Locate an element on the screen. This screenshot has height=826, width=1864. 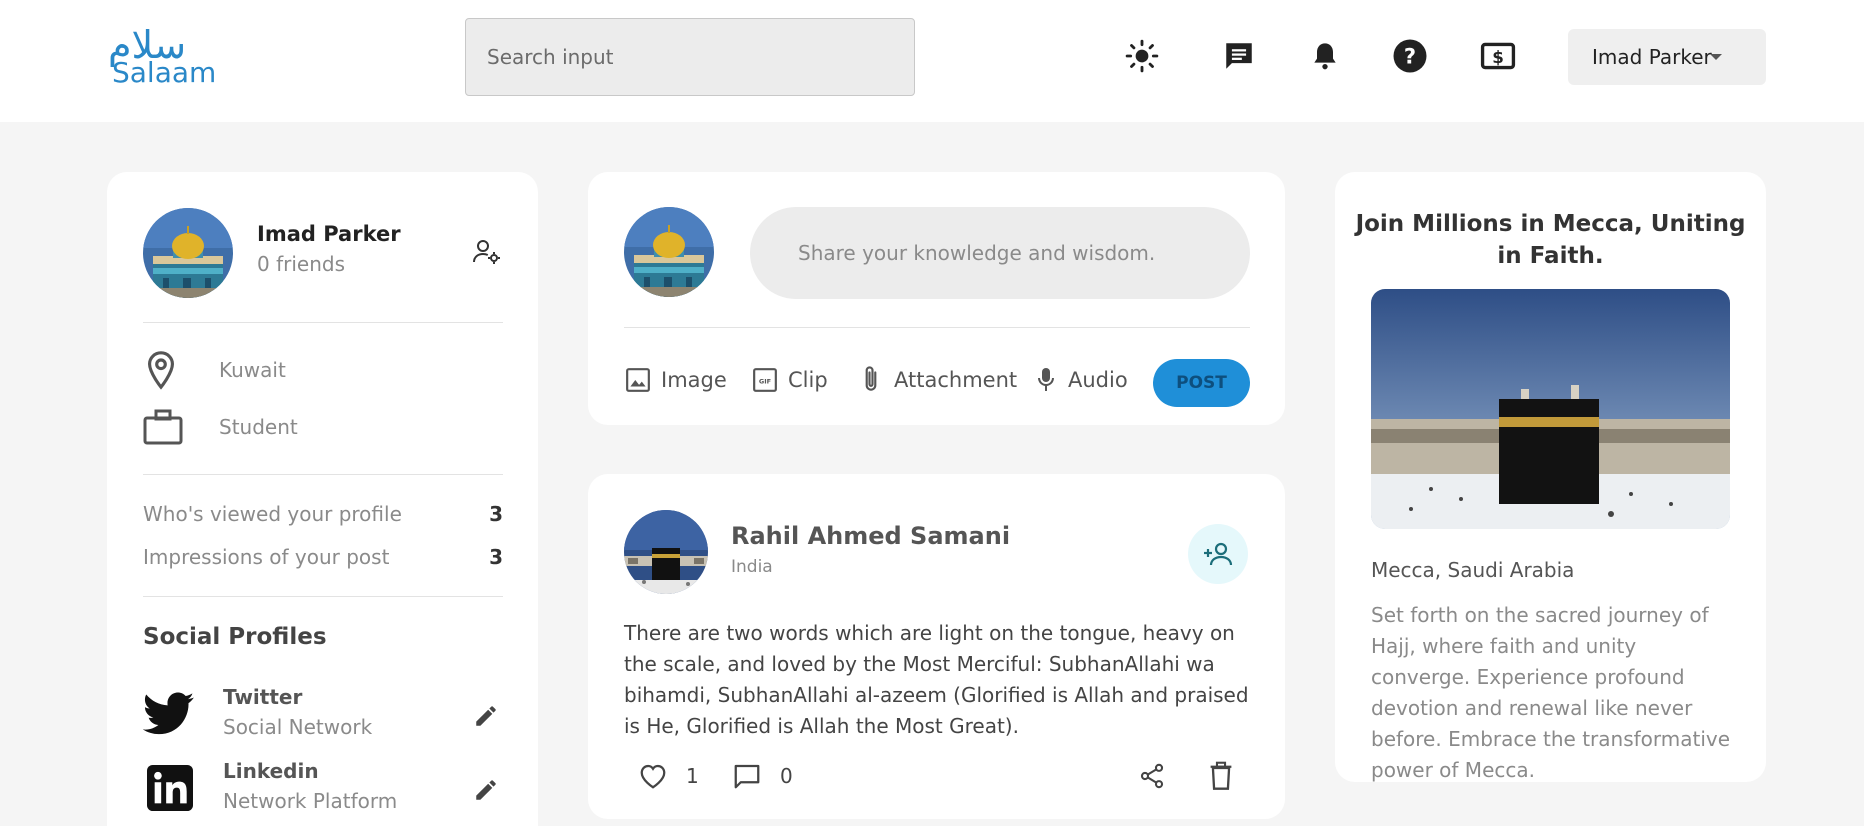
profile-views-stat: Who's viewed your profile 3 is located at coordinates (323, 514).